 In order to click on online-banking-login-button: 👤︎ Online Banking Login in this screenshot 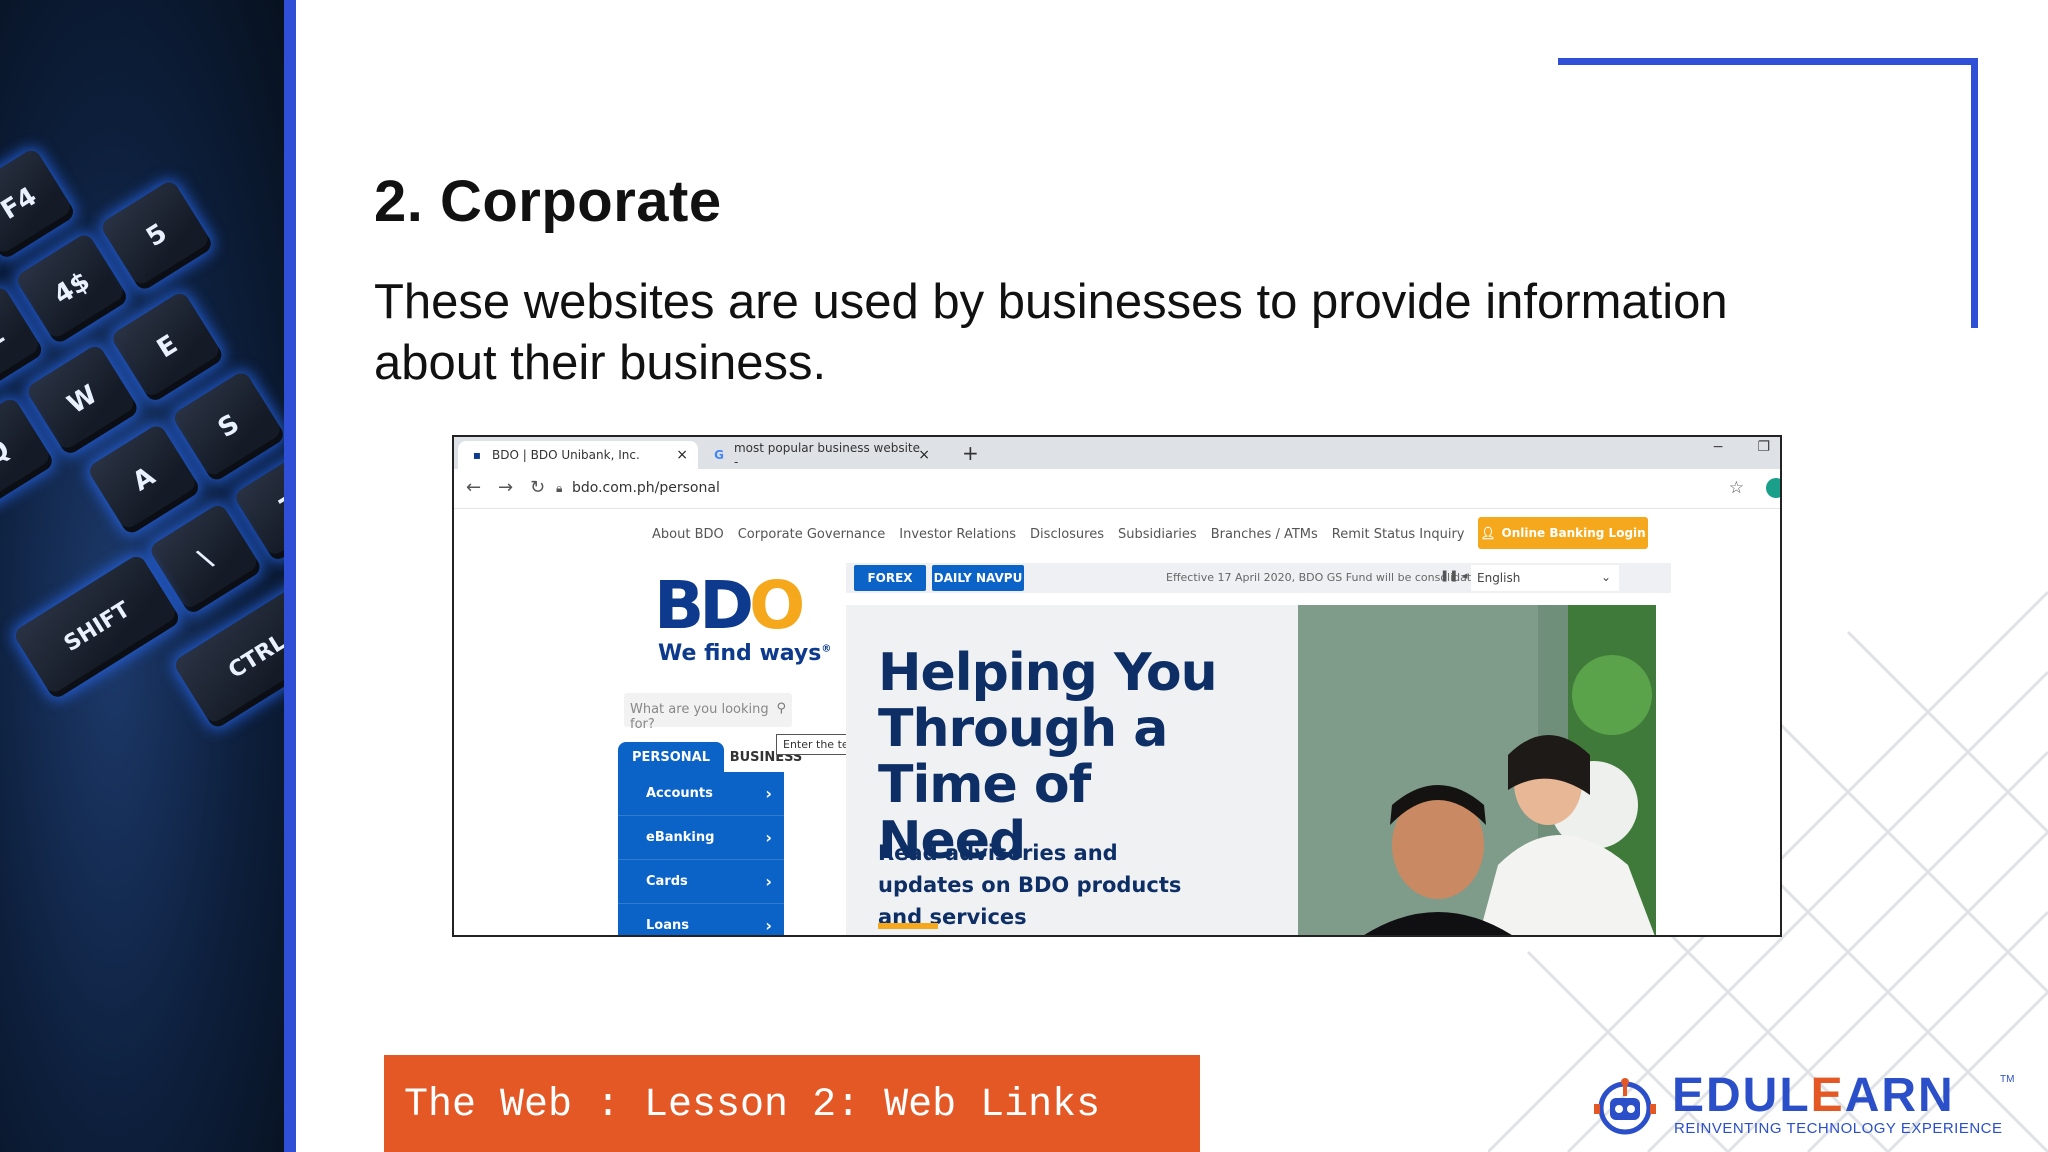, I will do `click(1563, 533)`.